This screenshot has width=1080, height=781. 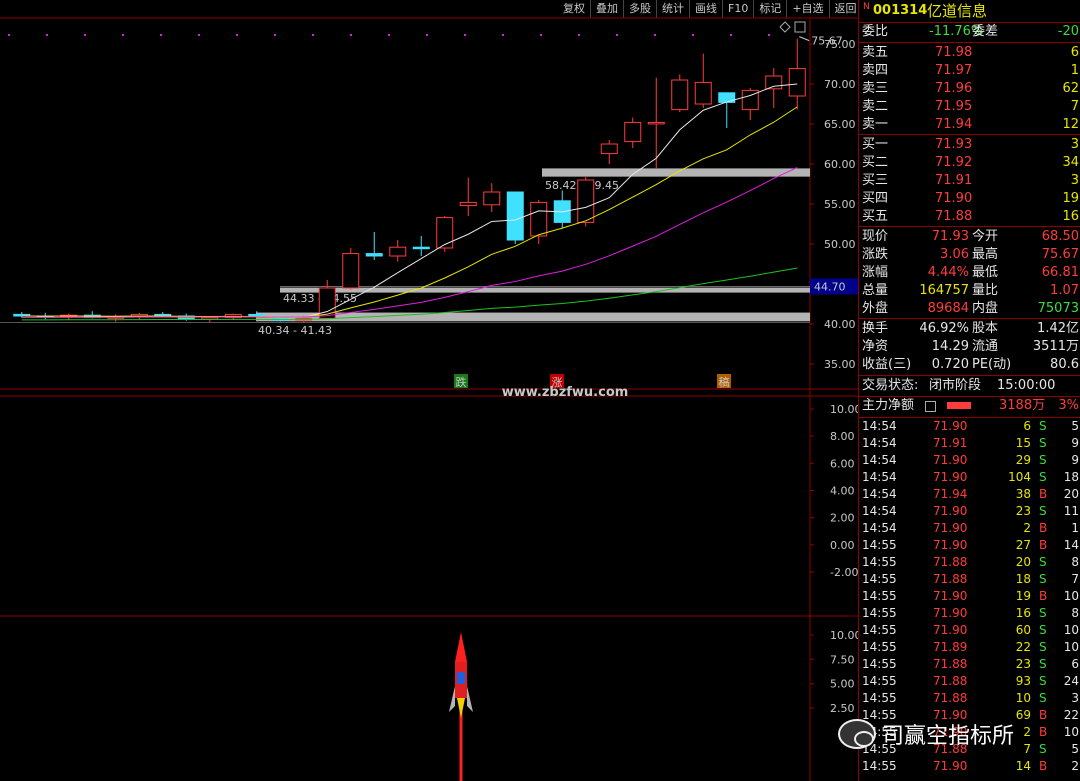 I want to click on box-icon, so click(x=800, y=27).